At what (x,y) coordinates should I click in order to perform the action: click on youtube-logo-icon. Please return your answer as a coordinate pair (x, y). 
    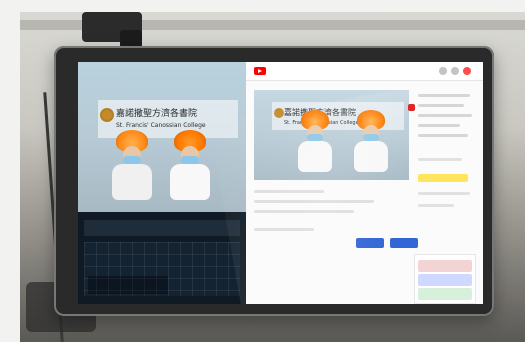
    Looking at the image, I should click on (260, 71).